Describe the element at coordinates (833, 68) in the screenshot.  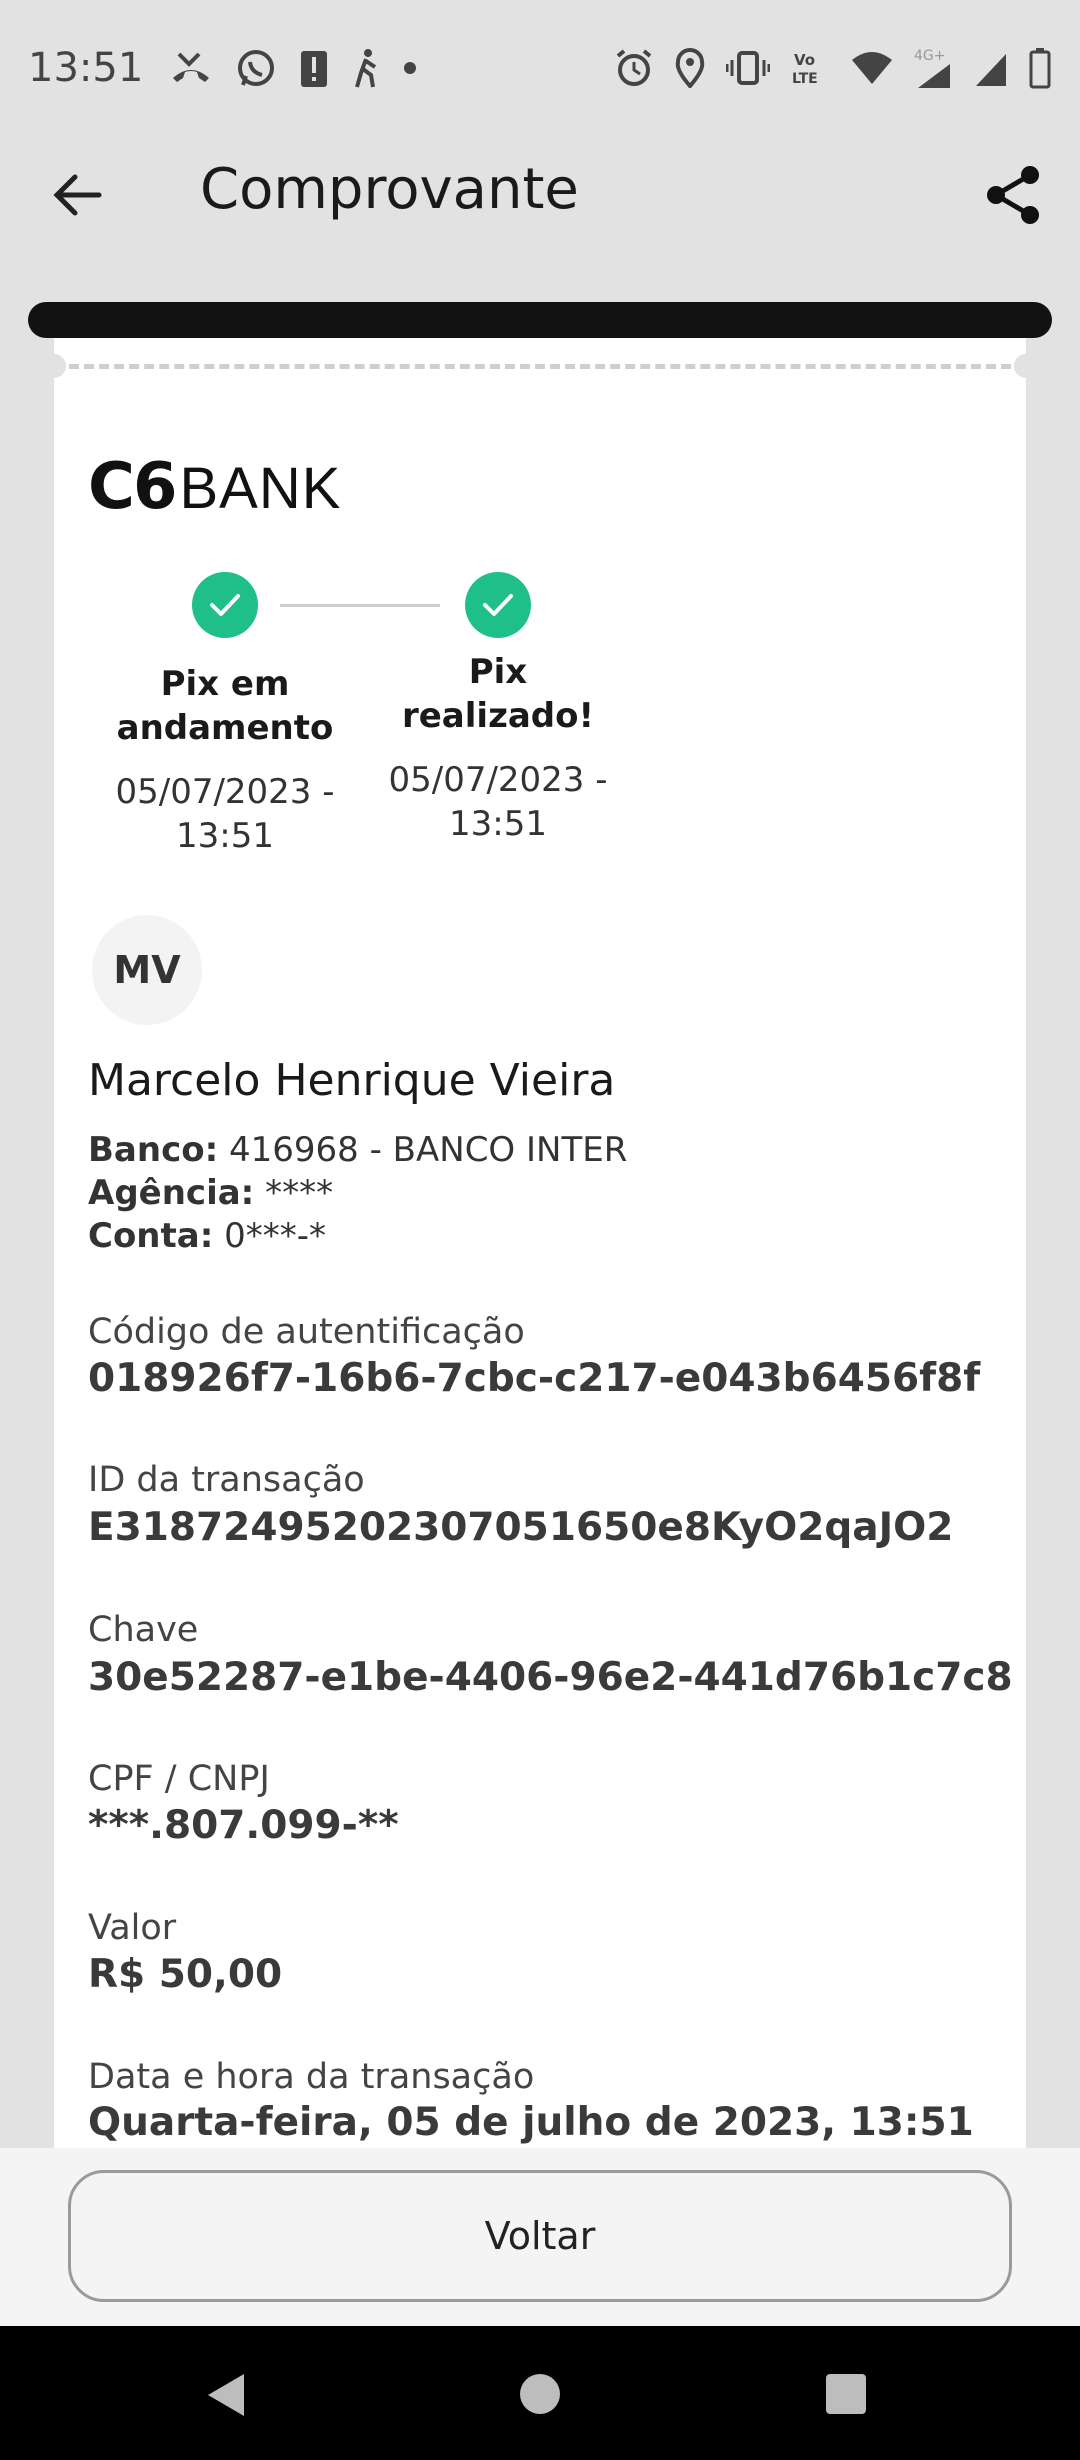
I see `status-right-icons: Vo LTE 4G+` at that location.